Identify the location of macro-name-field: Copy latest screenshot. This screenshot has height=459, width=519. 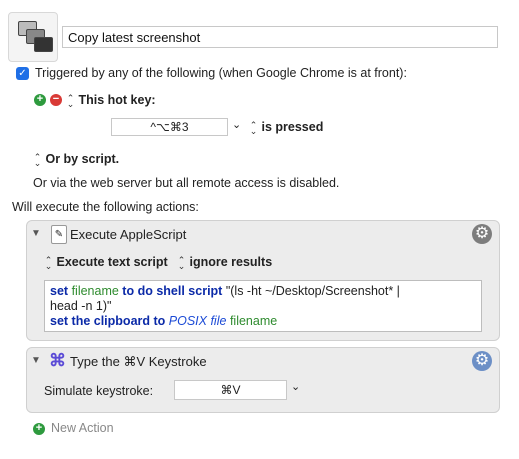
(280, 37).